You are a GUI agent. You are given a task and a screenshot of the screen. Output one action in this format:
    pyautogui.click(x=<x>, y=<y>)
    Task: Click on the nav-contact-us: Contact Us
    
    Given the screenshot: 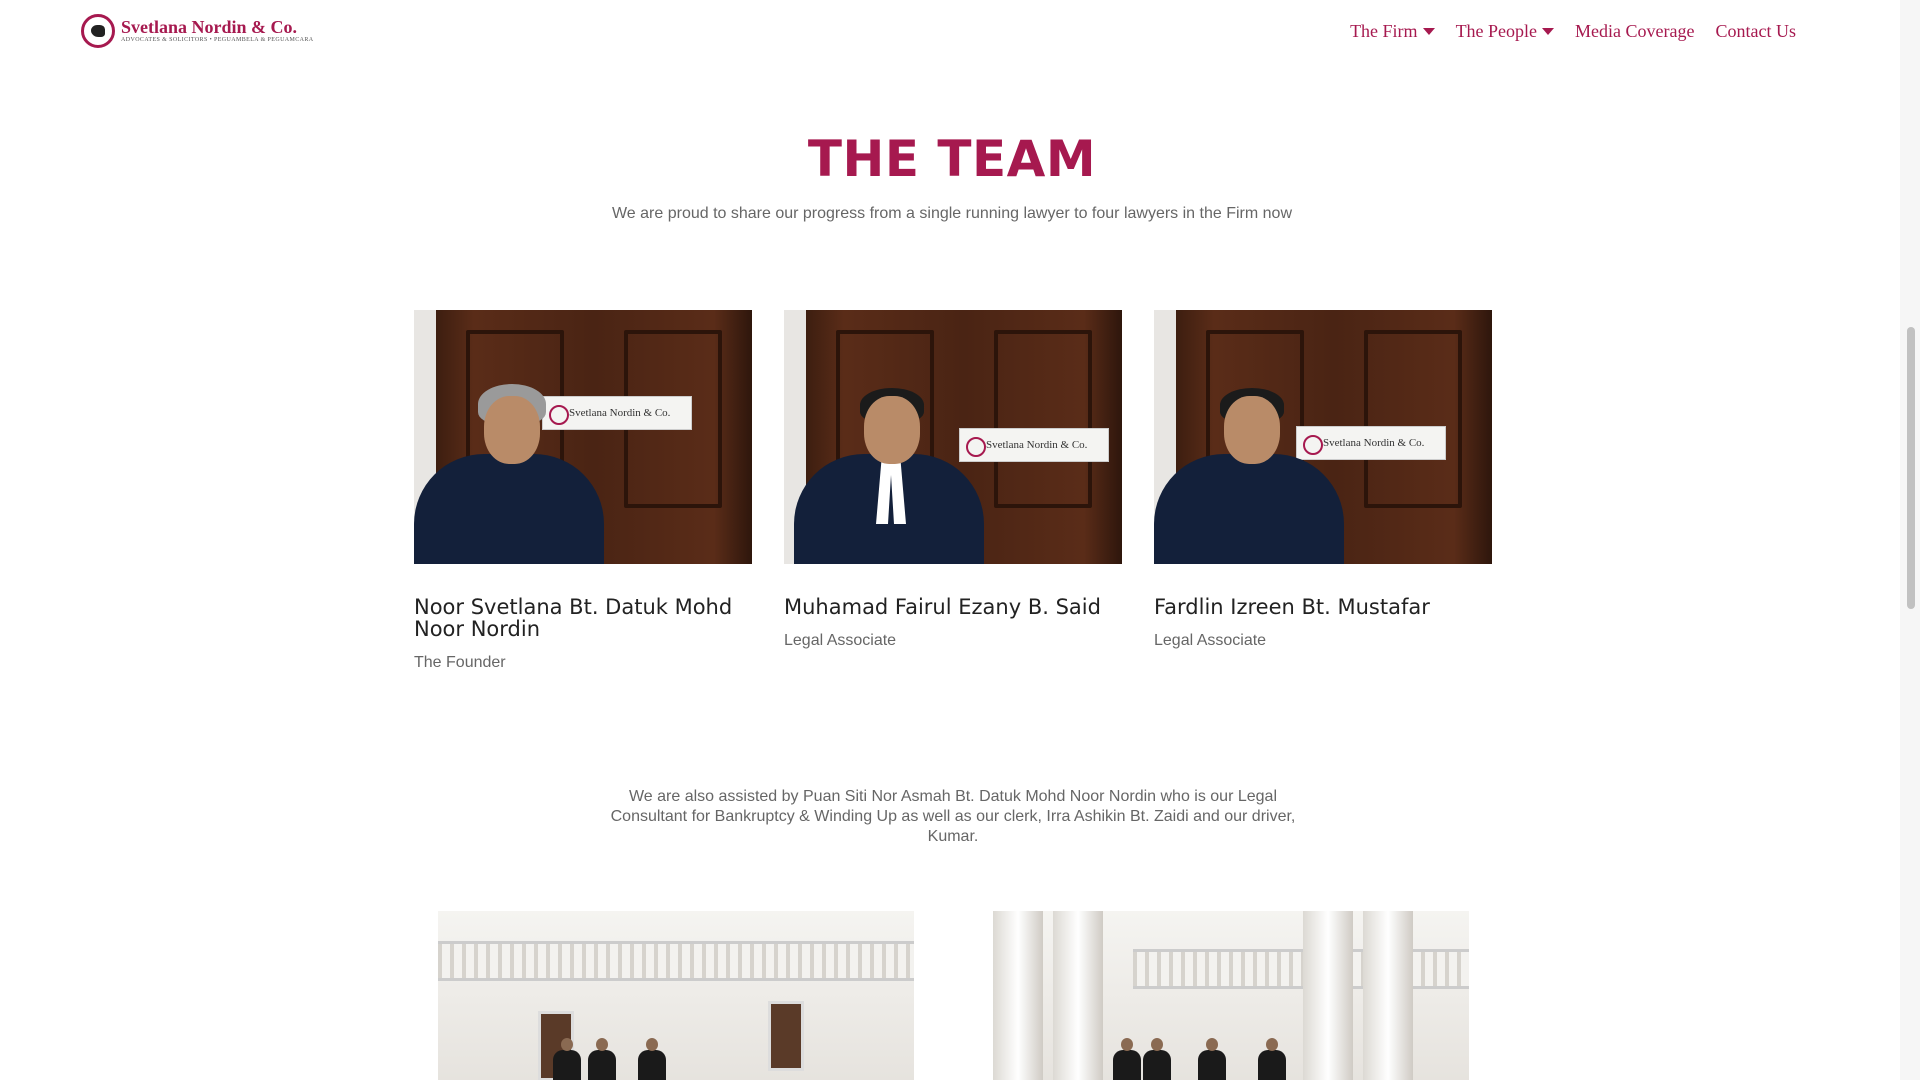 What is the action you would take?
    pyautogui.click(x=1756, y=31)
    